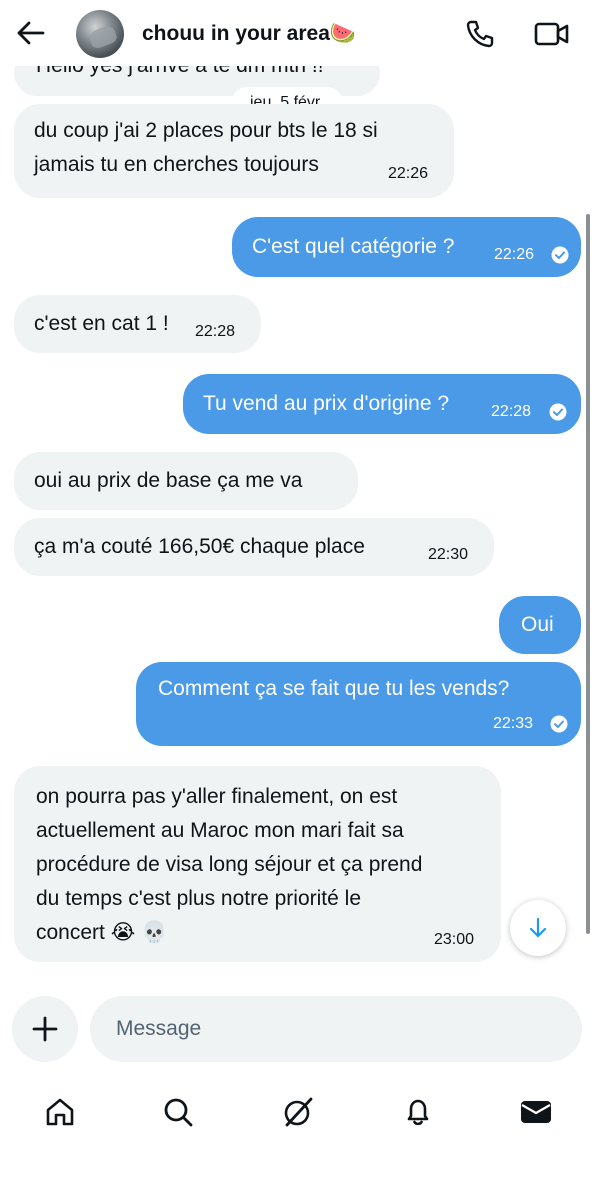 Image resolution: width=595 pixels, height=1200 pixels. I want to click on message-text-line: du temps c'est plus notre priorité le, so click(198, 898).